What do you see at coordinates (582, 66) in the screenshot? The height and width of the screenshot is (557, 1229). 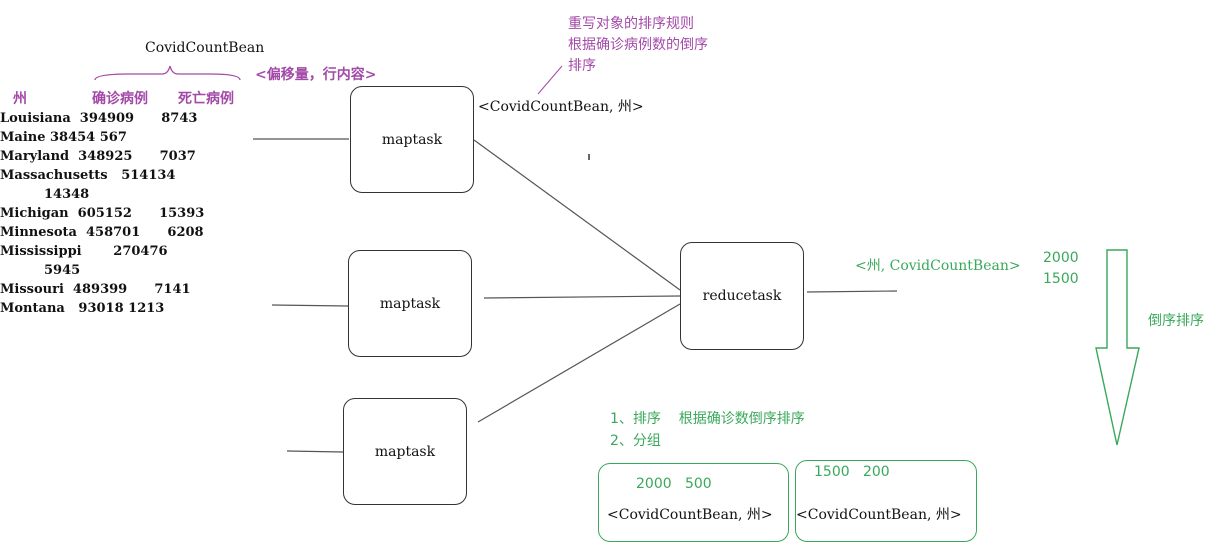 I see `note-line-3: 排序` at bounding box center [582, 66].